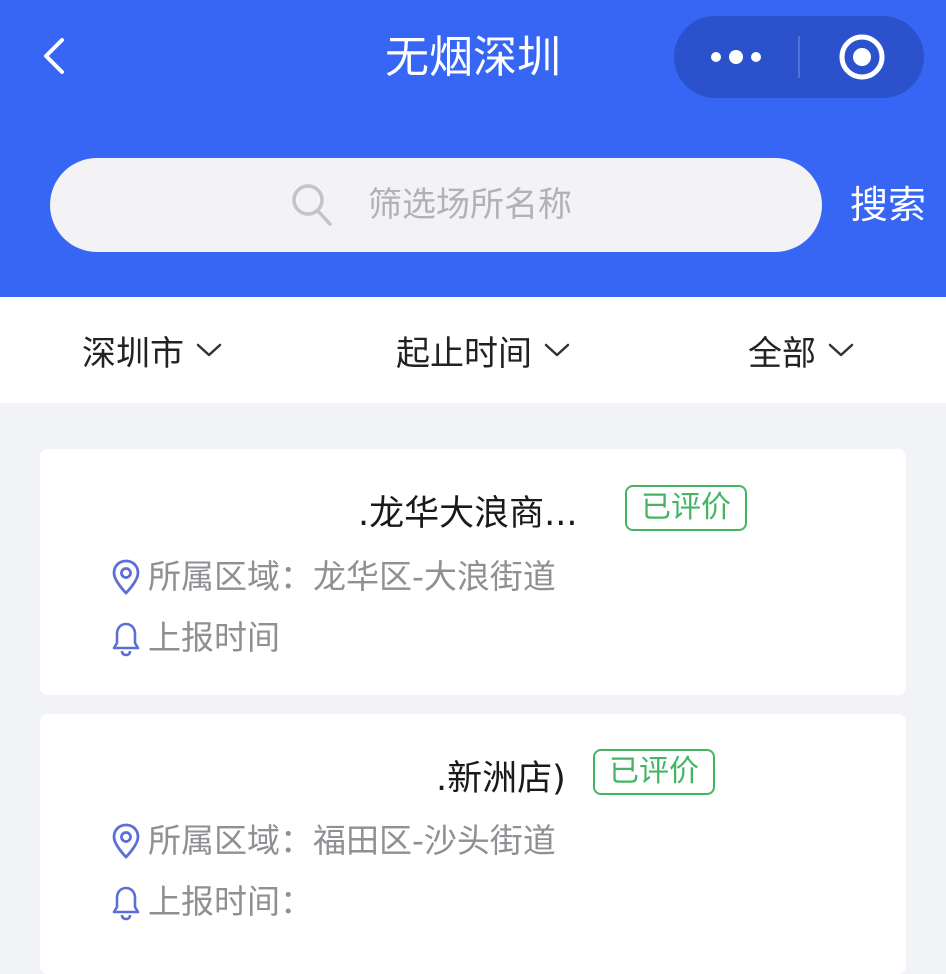  Describe the element at coordinates (501, 779) in the screenshot. I see `place-name: .新洲店)` at that location.